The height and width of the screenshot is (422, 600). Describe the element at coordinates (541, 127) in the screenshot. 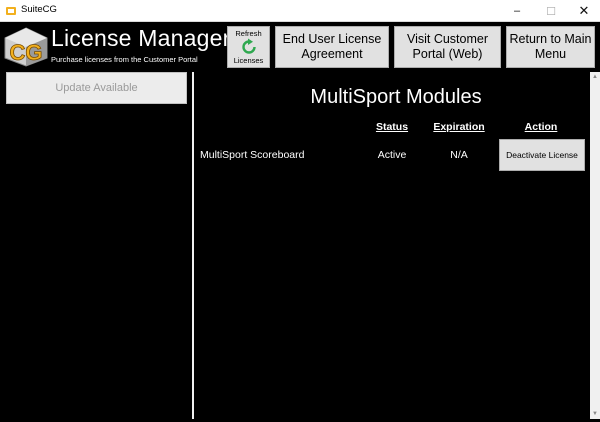

I see `column-header-action: Action` at that location.